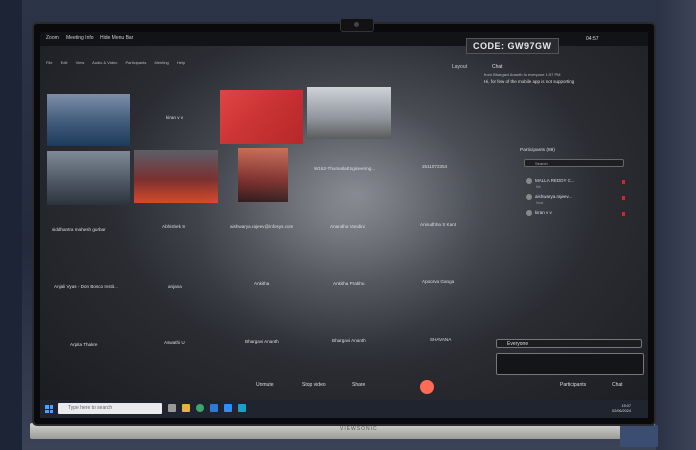 Image resolution: width=696 pixels, height=450 pixels. I want to click on tile-name: Apoorva Ganga, so click(438, 281).